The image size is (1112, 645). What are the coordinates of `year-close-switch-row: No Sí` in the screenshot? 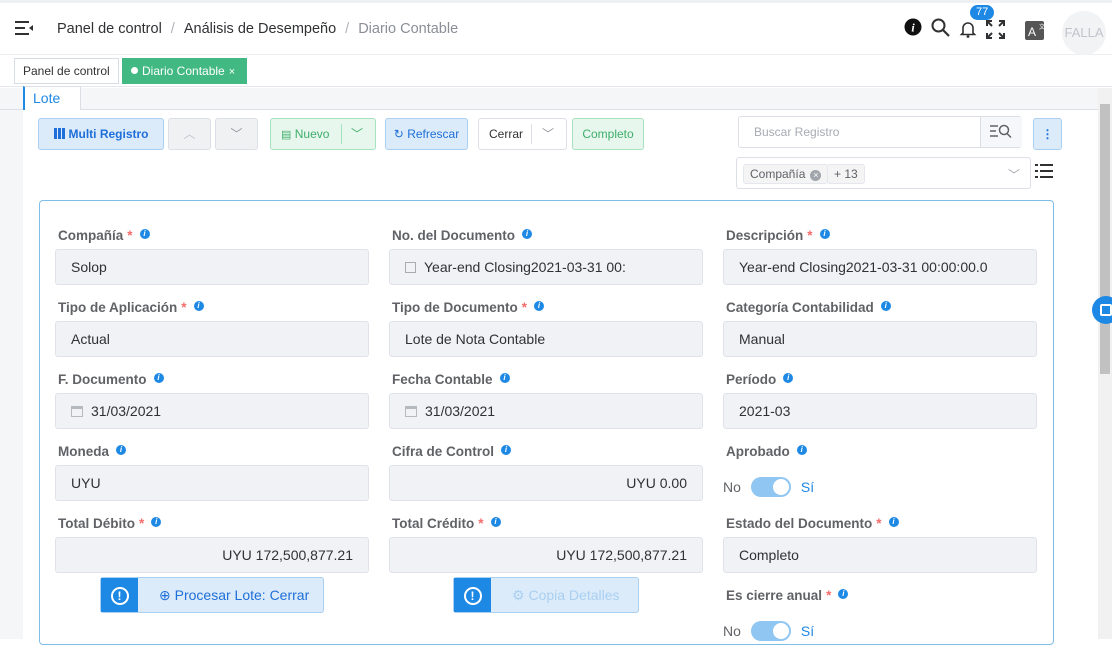 It's located at (768, 631).